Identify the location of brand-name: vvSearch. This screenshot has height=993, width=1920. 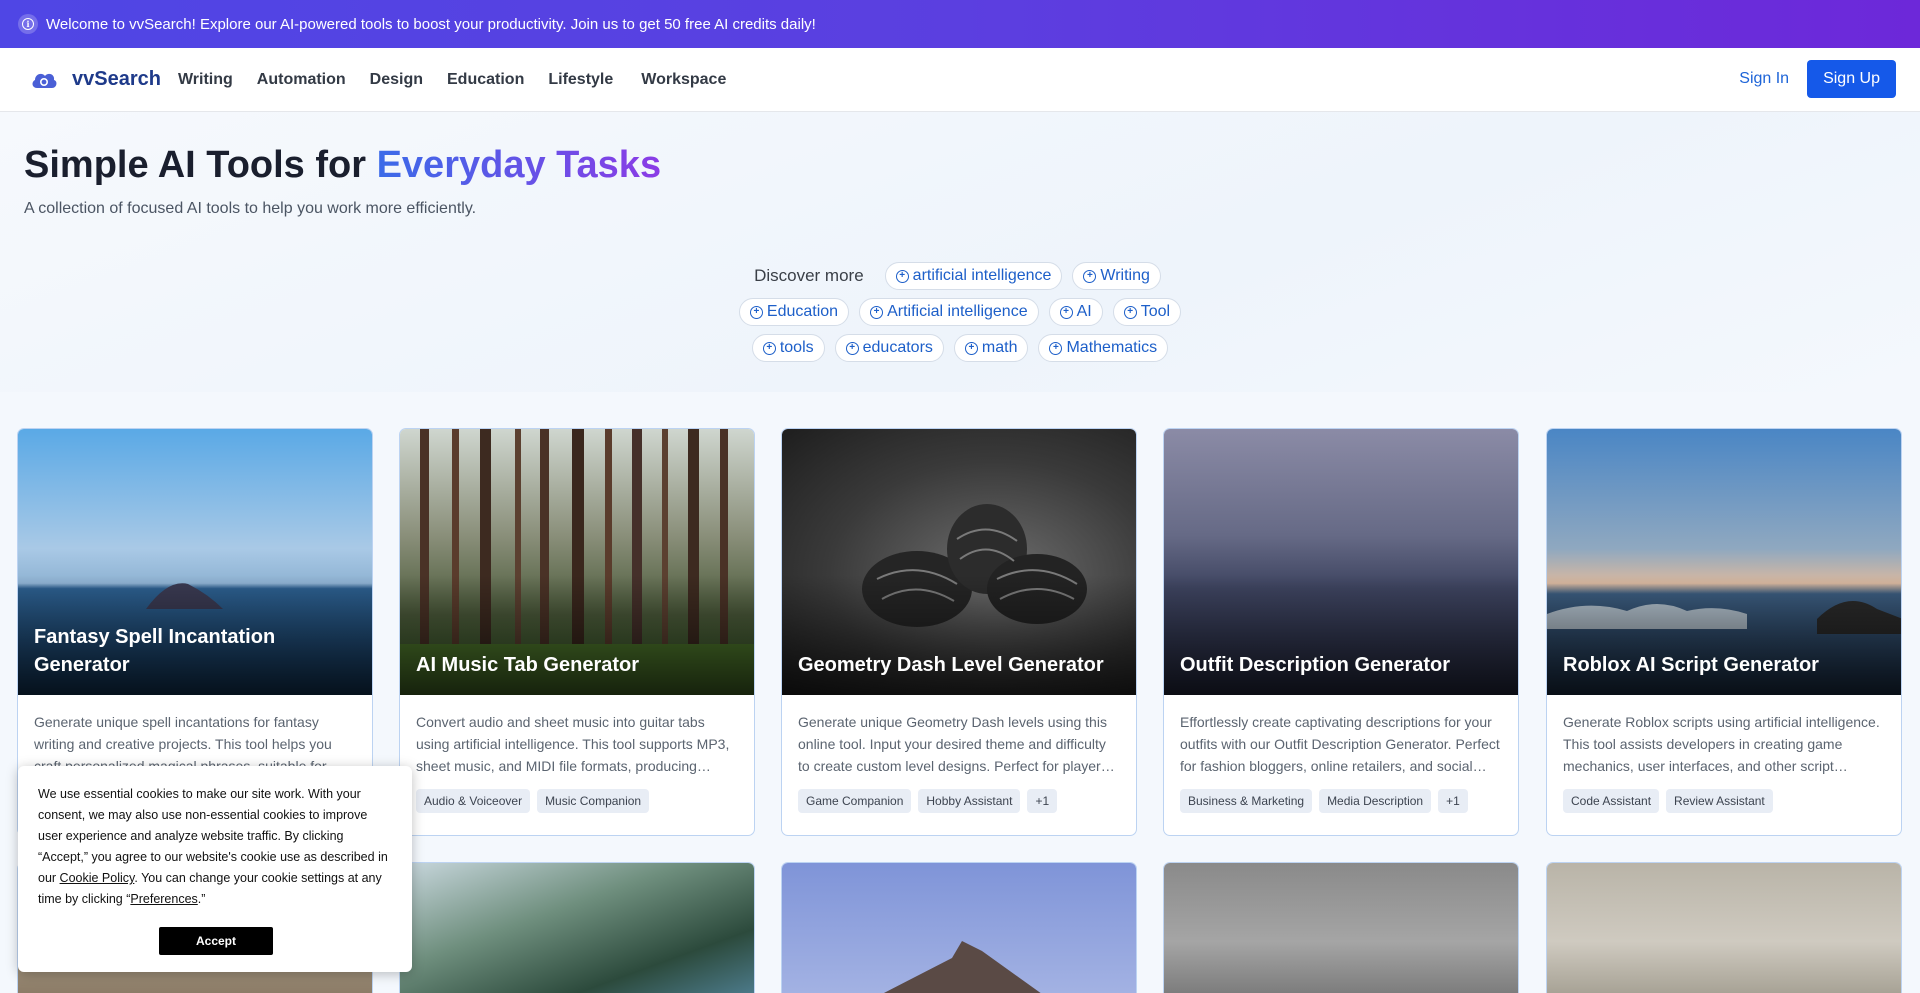
(116, 79).